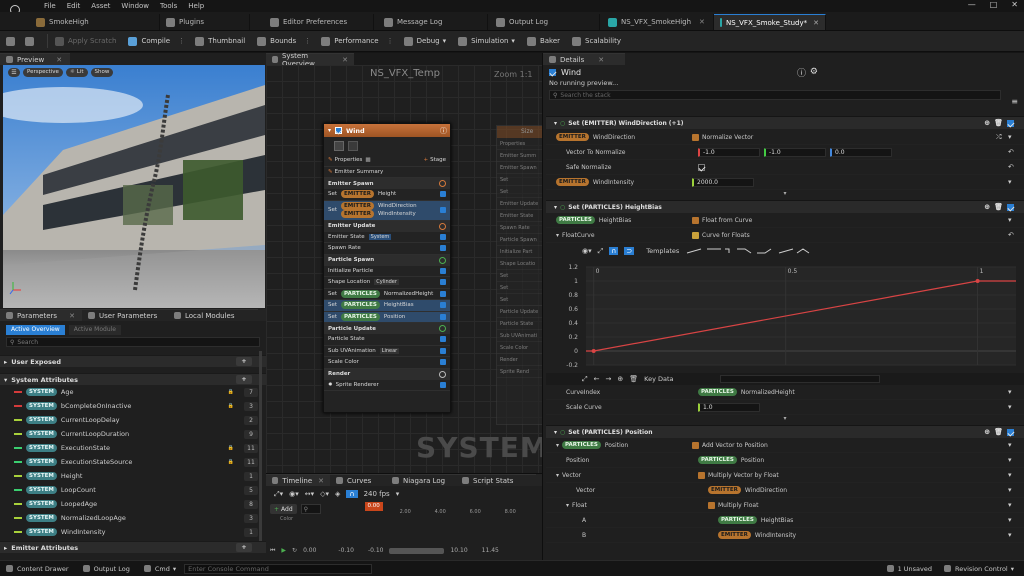 The height and width of the screenshot is (576, 1024). Describe the element at coordinates (387, 249) in the screenshot. I see `node-spawn-rate: Spawn Rate` at that location.